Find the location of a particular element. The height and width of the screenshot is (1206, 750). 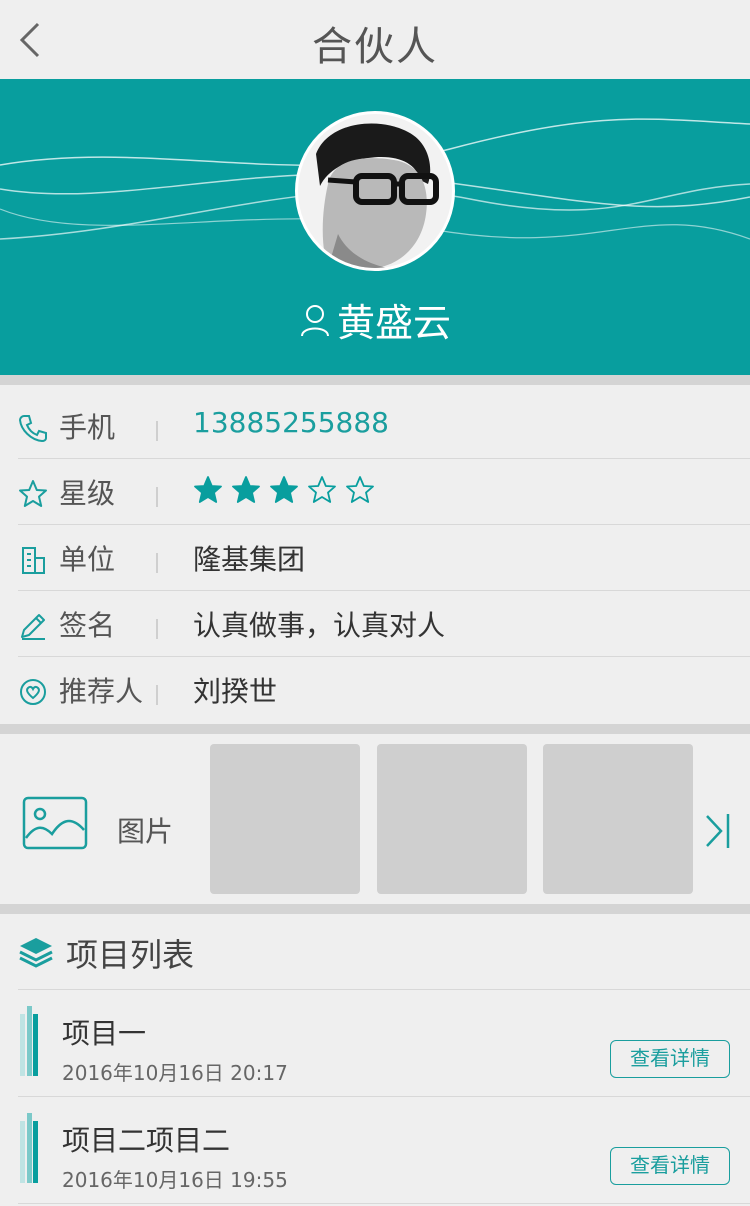

avatar-portrait-icon is located at coordinates (375, 191).